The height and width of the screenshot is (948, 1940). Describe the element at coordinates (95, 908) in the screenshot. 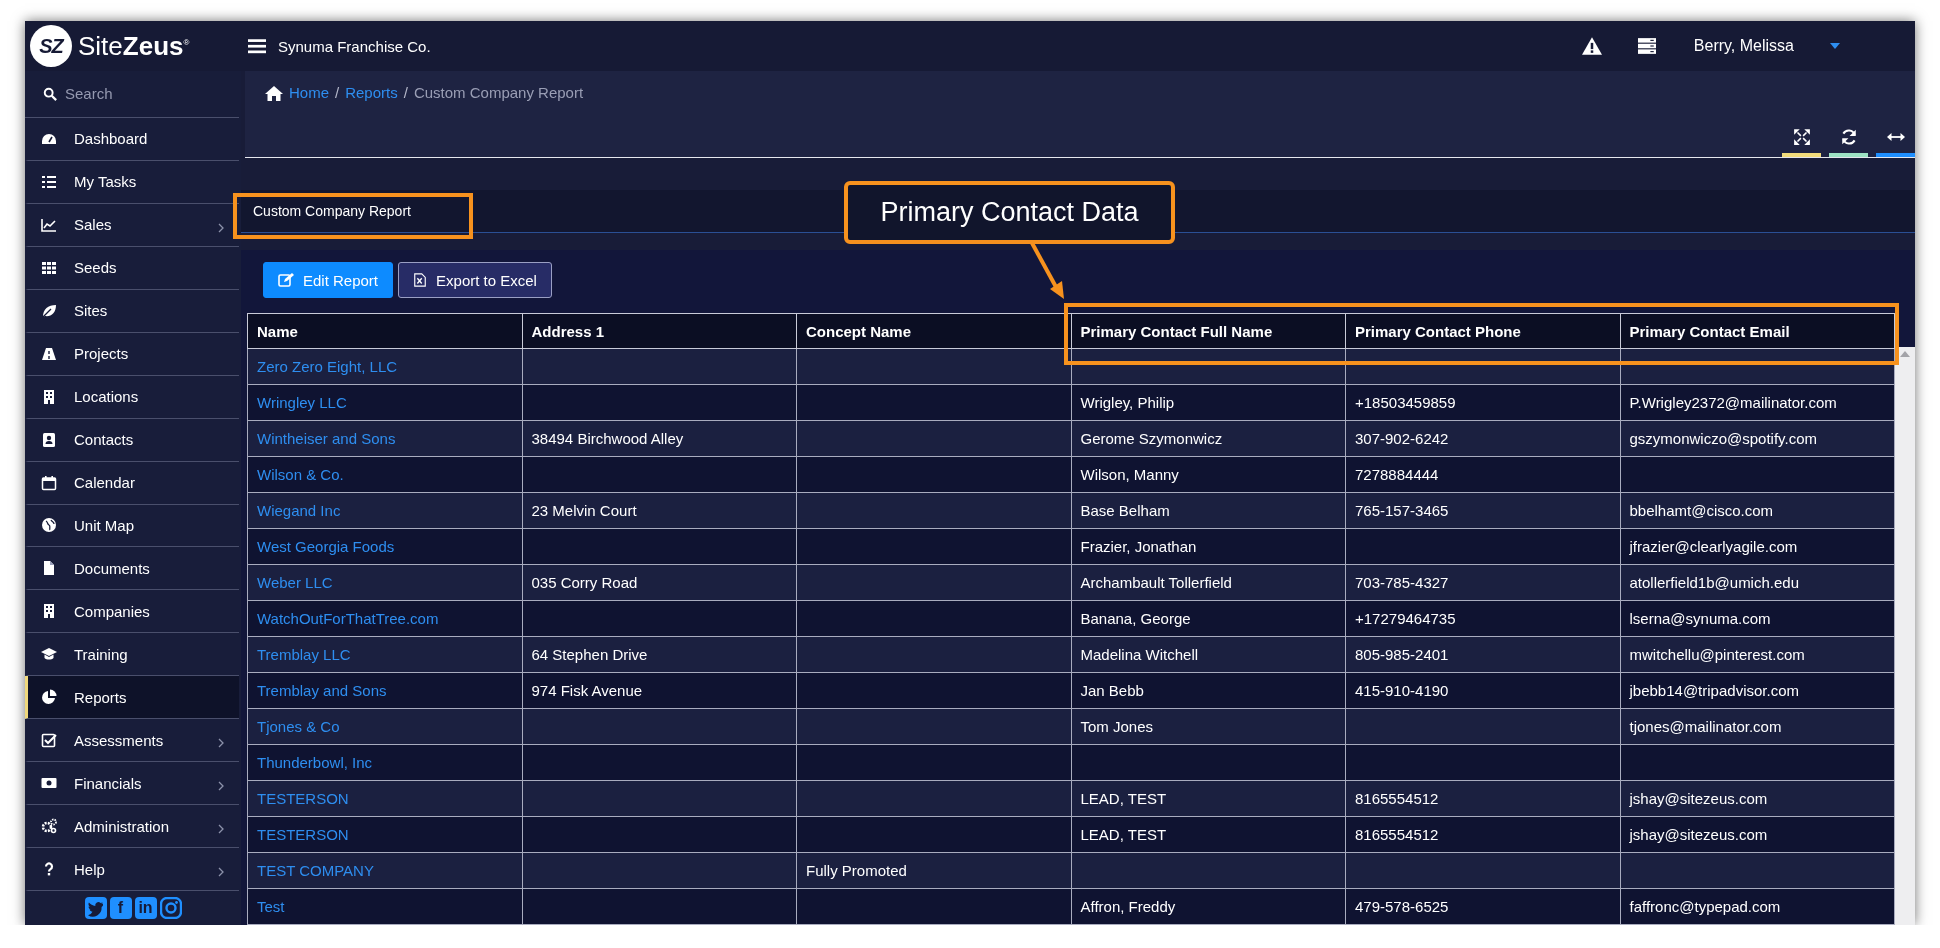

I see `bird-icon` at that location.